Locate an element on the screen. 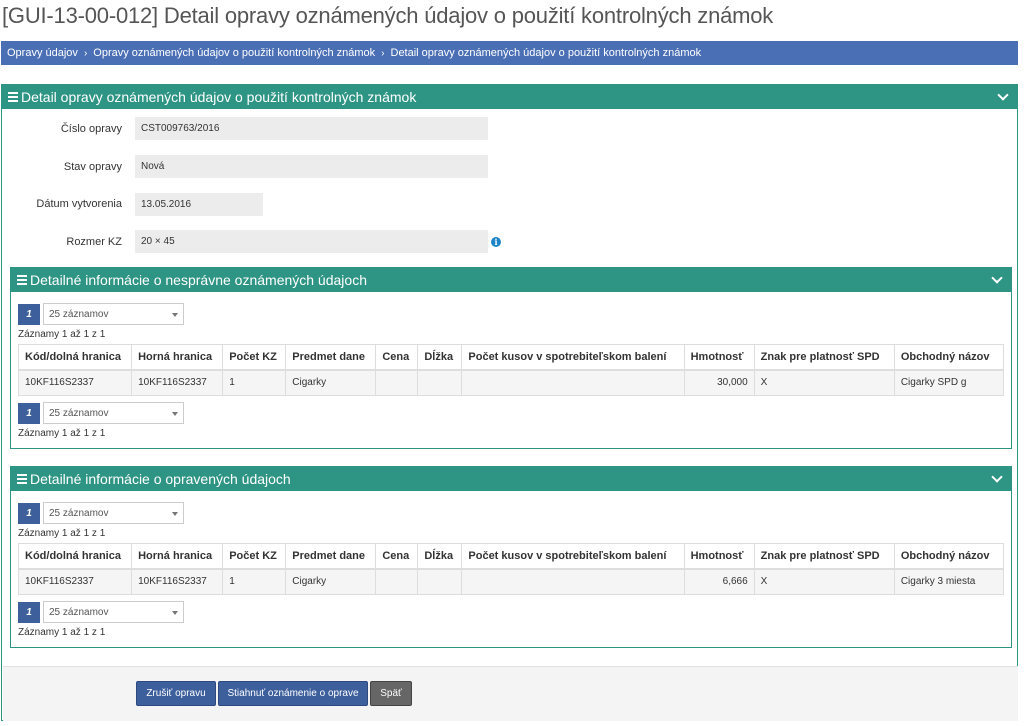  download-notice-button: Stiahnuť oznámenie o oprave is located at coordinates (293, 693).